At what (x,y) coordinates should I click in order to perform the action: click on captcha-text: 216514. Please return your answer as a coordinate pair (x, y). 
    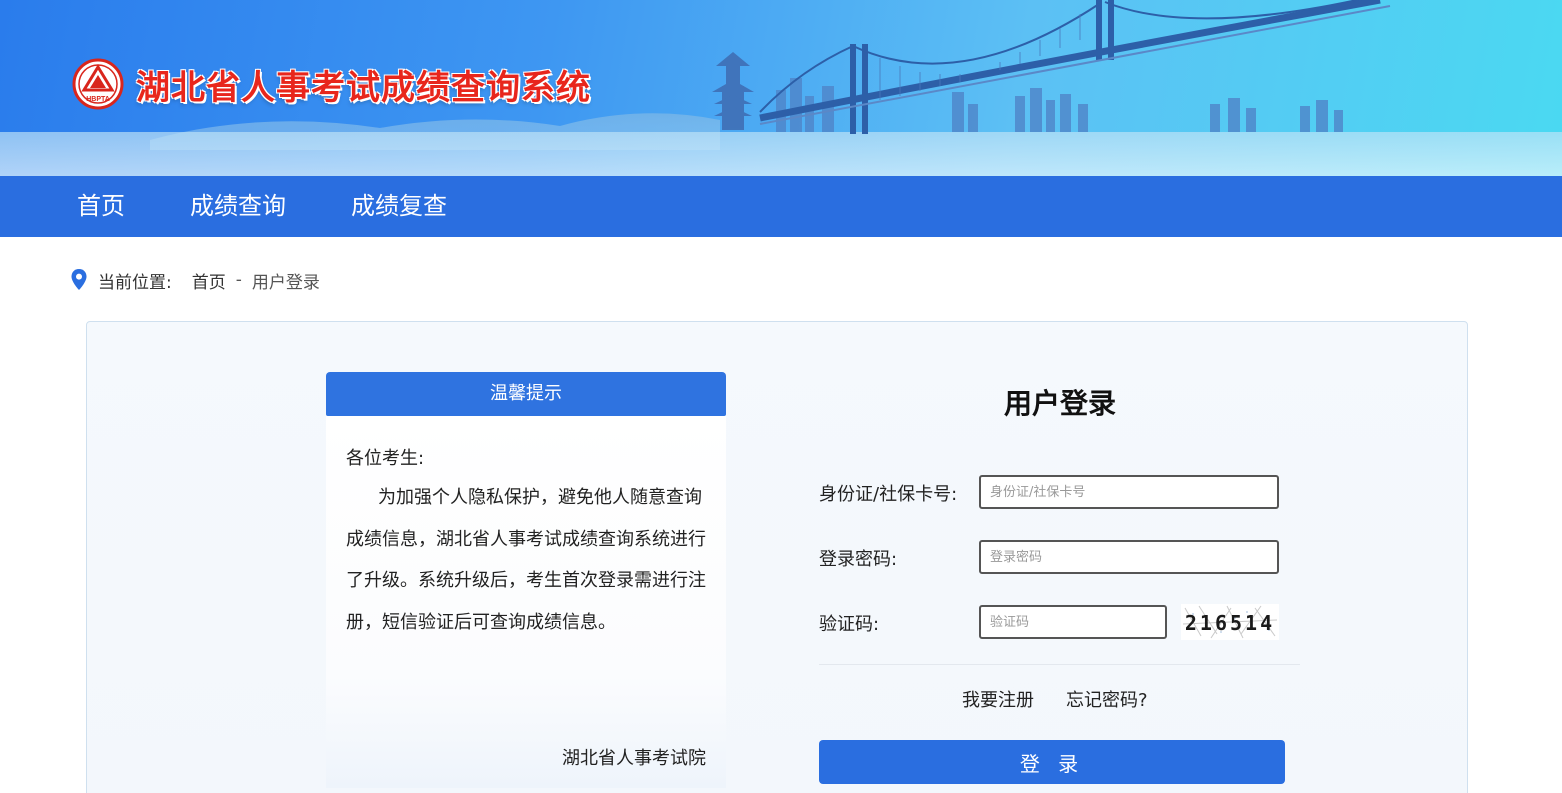
    Looking at the image, I should click on (1230, 623).